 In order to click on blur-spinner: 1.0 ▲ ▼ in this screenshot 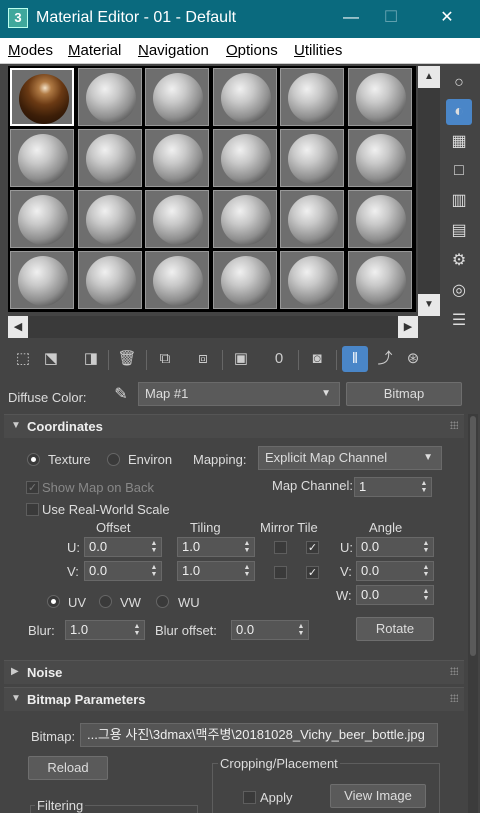, I will do `click(105, 630)`.